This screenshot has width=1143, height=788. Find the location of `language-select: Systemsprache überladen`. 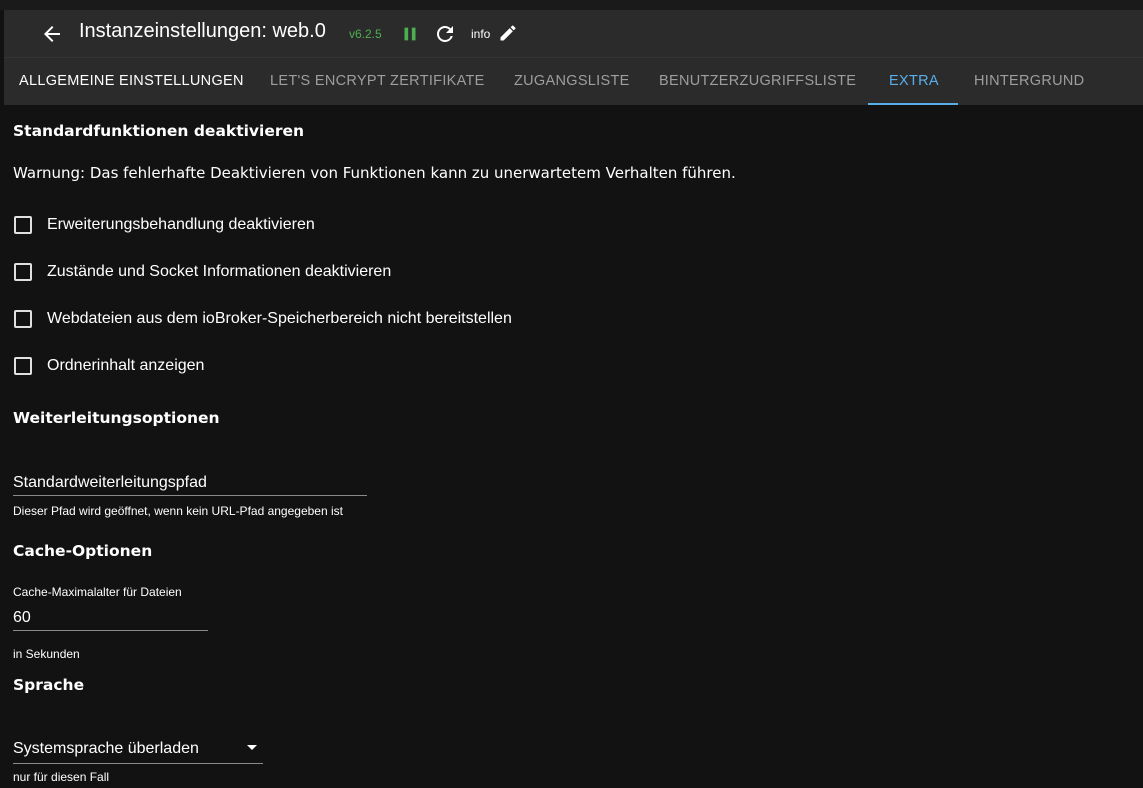

language-select: Systemsprache überladen is located at coordinates (138, 749).